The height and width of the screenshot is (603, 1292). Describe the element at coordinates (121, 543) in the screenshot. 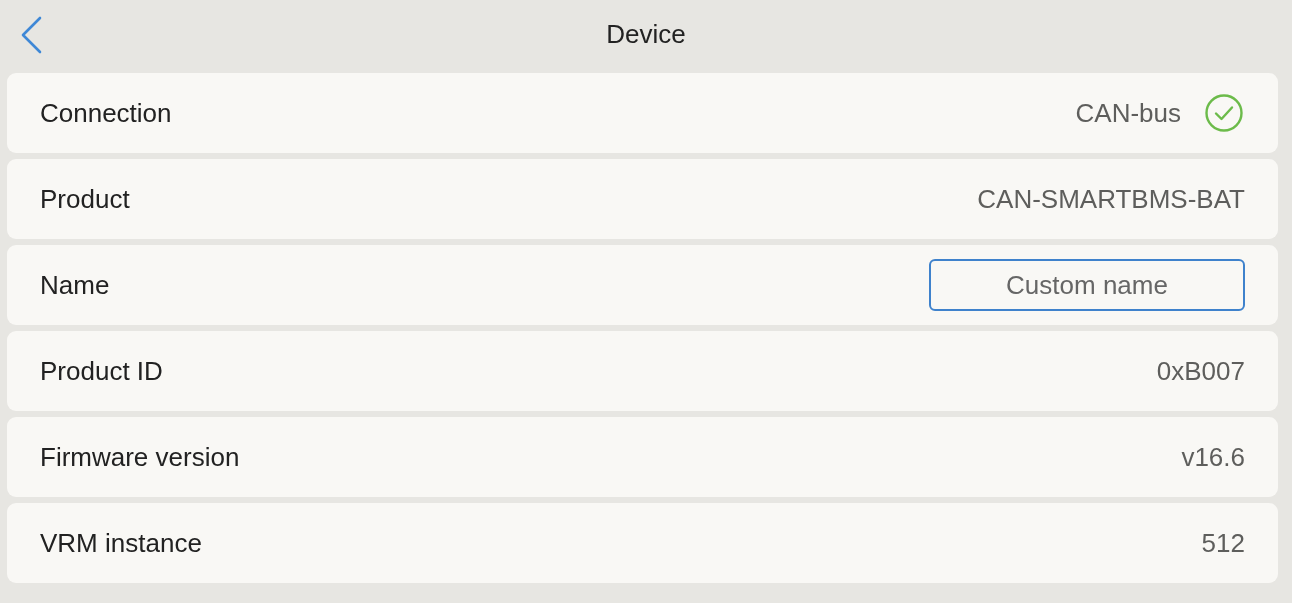

I see `row-label: VRM instance` at that location.